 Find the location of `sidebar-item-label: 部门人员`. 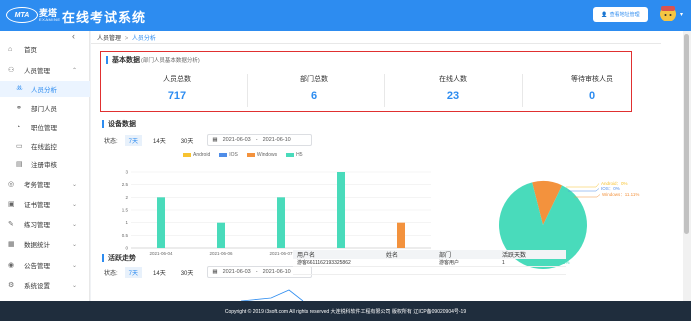

sidebar-item-label: 部门人员 is located at coordinates (44, 109).